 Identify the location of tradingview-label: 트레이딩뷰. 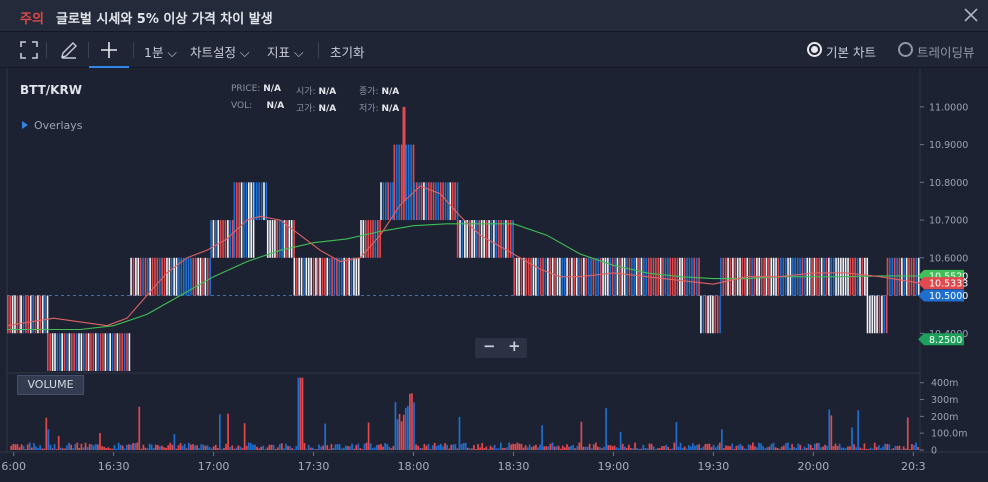
(946, 51).